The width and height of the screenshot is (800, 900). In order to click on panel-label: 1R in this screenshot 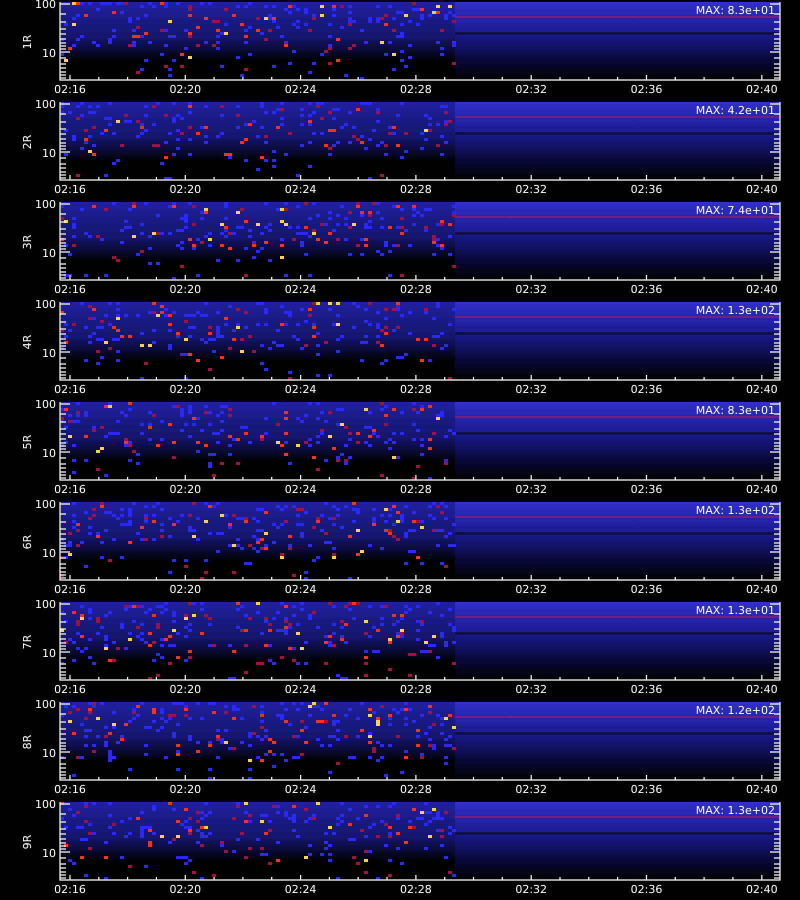, I will do `click(27, 42)`.